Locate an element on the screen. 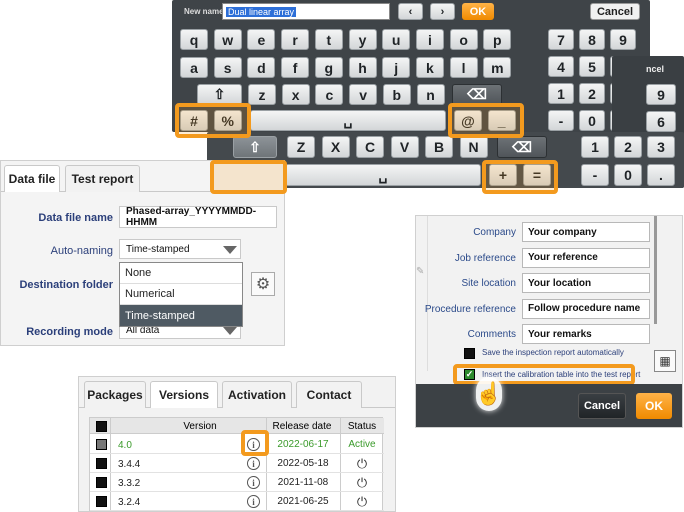 The width and height of the screenshot is (684, 512). option-none: None is located at coordinates (181, 273).